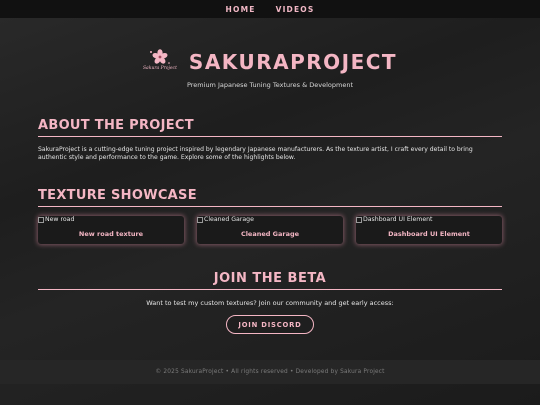  Describe the element at coordinates (159, 68) in the screenshot. I see `logo-script-text: Sakura Project` at that location.